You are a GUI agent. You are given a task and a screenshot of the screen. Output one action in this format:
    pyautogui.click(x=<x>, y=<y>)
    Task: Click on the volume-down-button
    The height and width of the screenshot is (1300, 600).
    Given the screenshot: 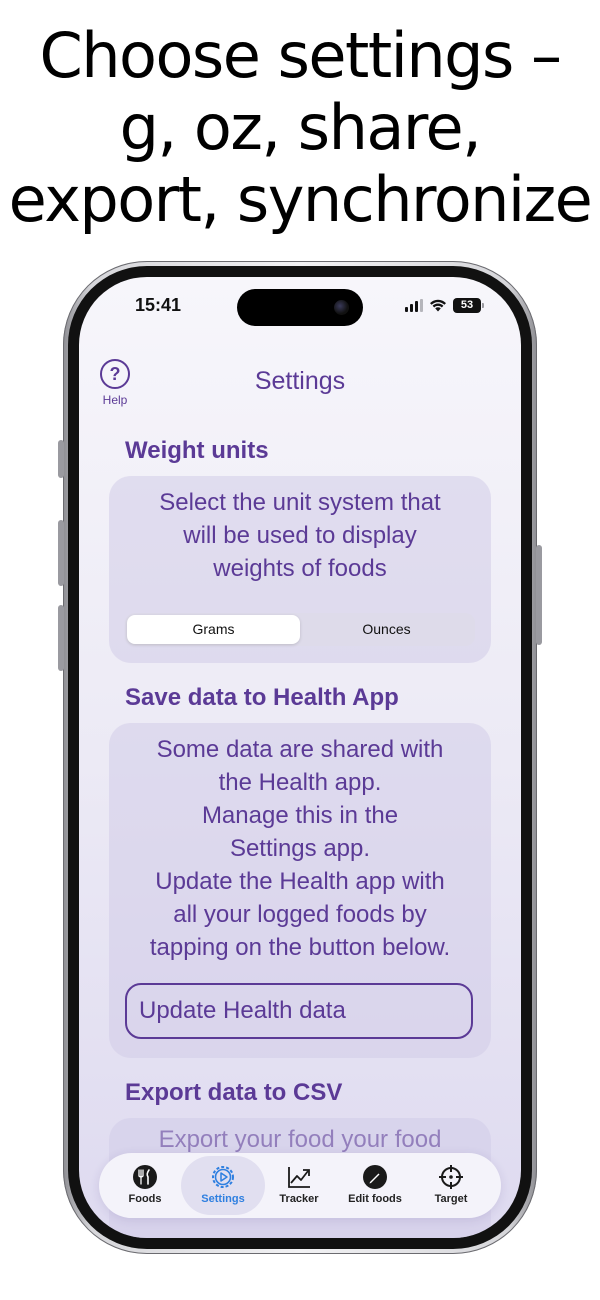 What is the action you would take?
    pyautogui.click(x=61, y=638)
    